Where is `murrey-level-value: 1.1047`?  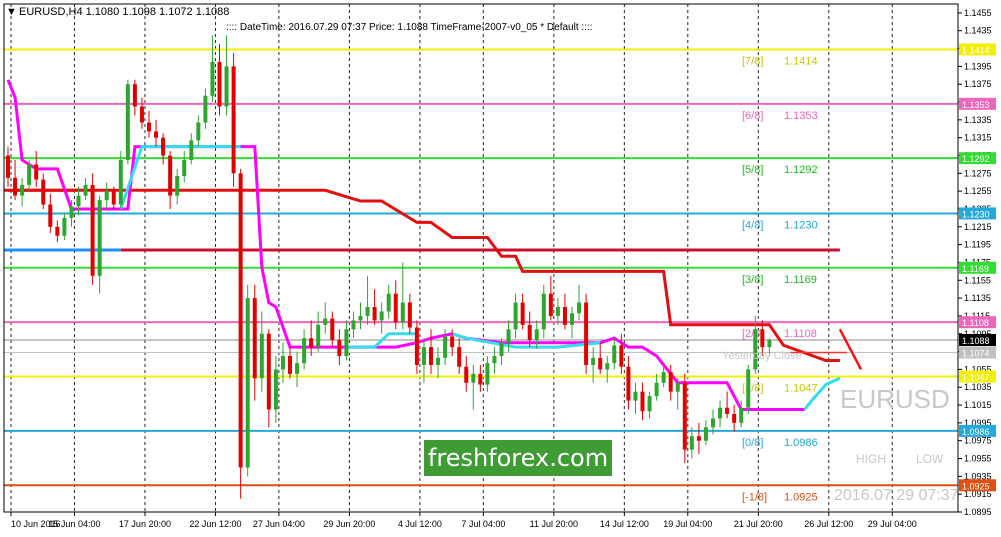
murrey-level-value: 1.1047 is located at coordinates (801, 389).